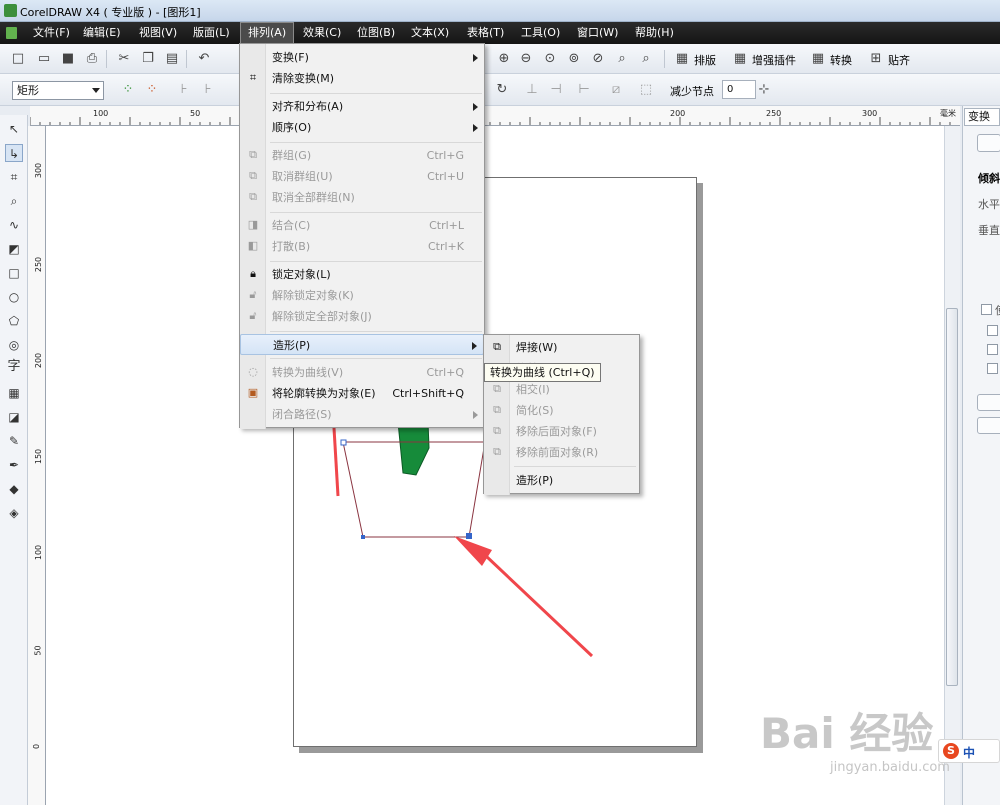  Describe the element at coordinates (646, 90) in the screenshot. I see `select-all-nodes-icon: ⬚` at that location.